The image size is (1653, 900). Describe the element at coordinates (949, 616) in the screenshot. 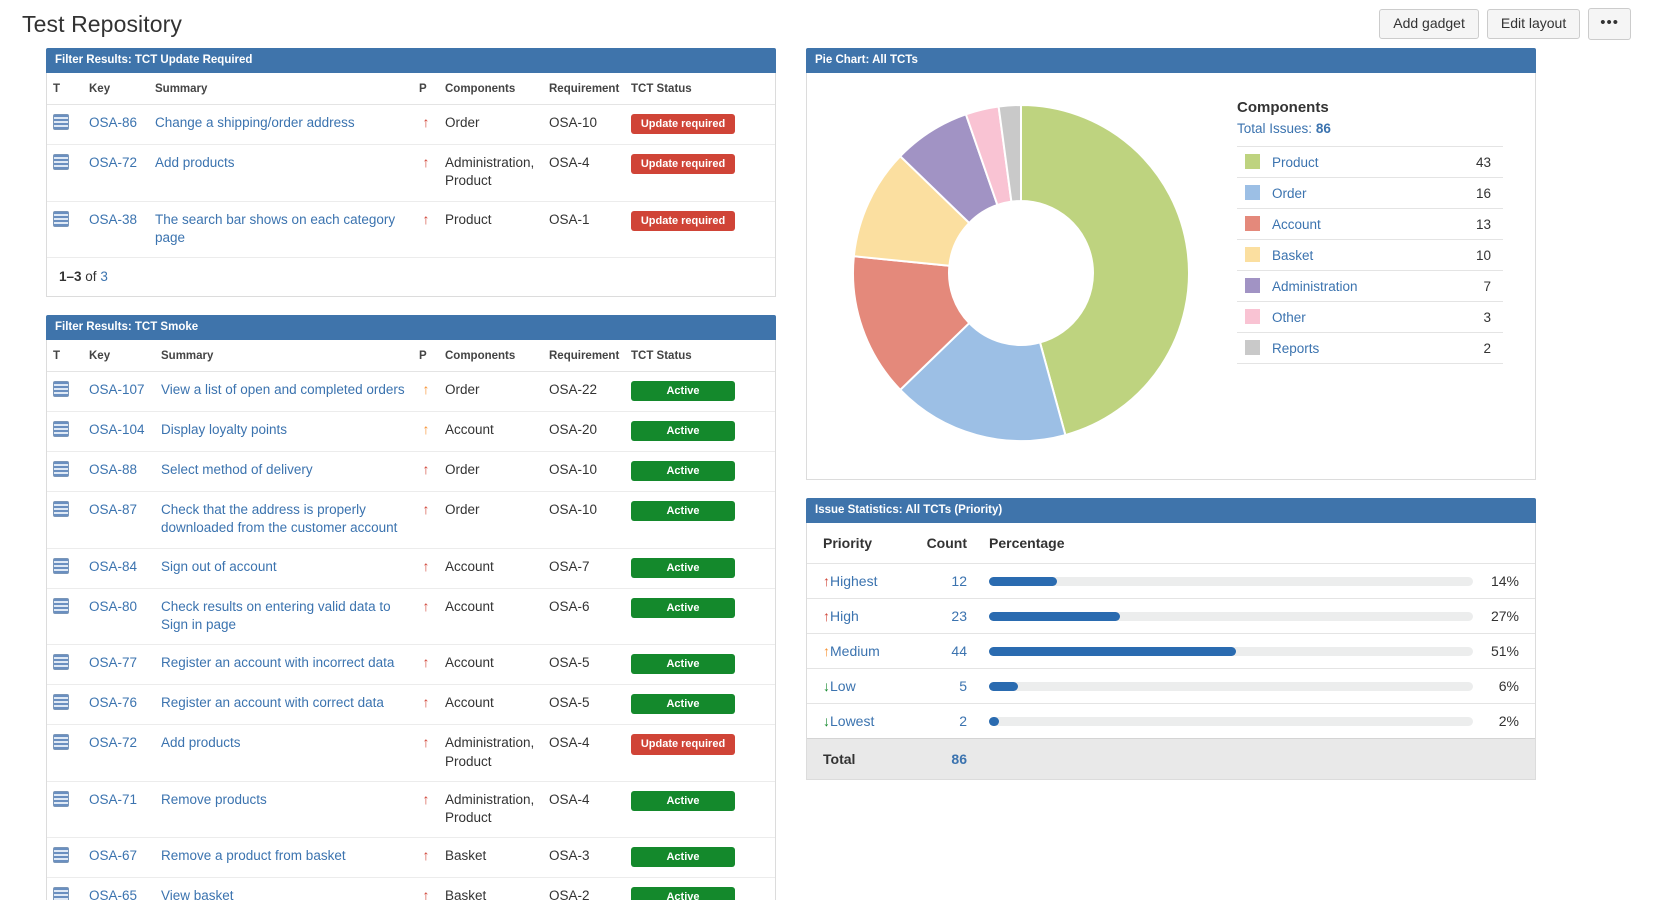

I see `stats-count-cell: 23` at that location.